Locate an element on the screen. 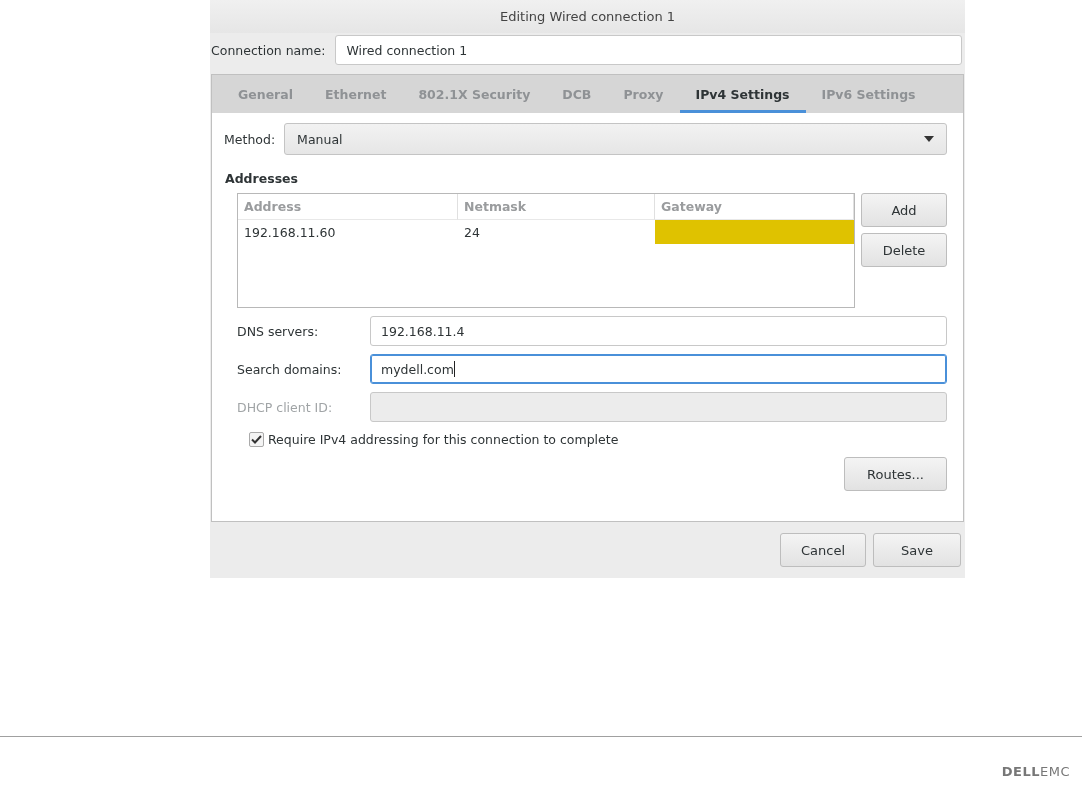 This screenshot has width=1082, height=811. cancel-button: Cancel is located at coordinates (823, 550).